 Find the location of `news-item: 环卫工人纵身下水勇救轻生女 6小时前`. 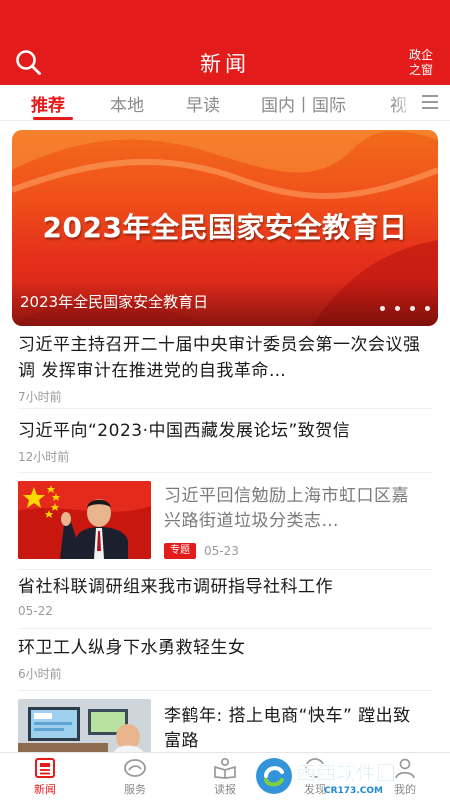

news-item: 环卫工人纵身下水勇救轻生女 6小时前 is located at coordinates (225, 658).